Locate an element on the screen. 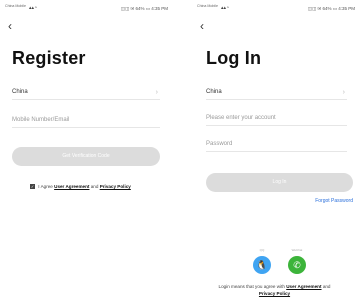 The height and width of the screenshot is (298, 357). mobile-email-input: Mobile Number/Email is located at coordinates (86, 119).